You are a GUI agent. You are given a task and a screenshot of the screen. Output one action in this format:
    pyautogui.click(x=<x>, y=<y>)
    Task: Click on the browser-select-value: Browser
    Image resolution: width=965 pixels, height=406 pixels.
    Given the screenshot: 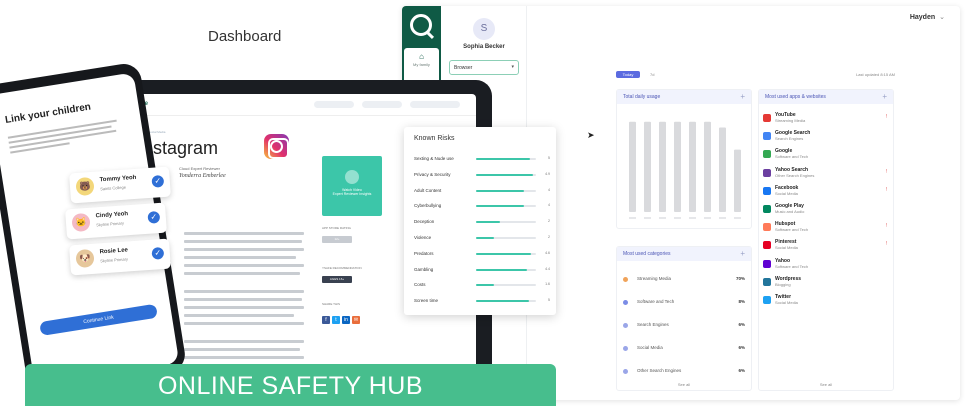 What is the action you would take?
    pyautogui.click(x=463, y=68)
    